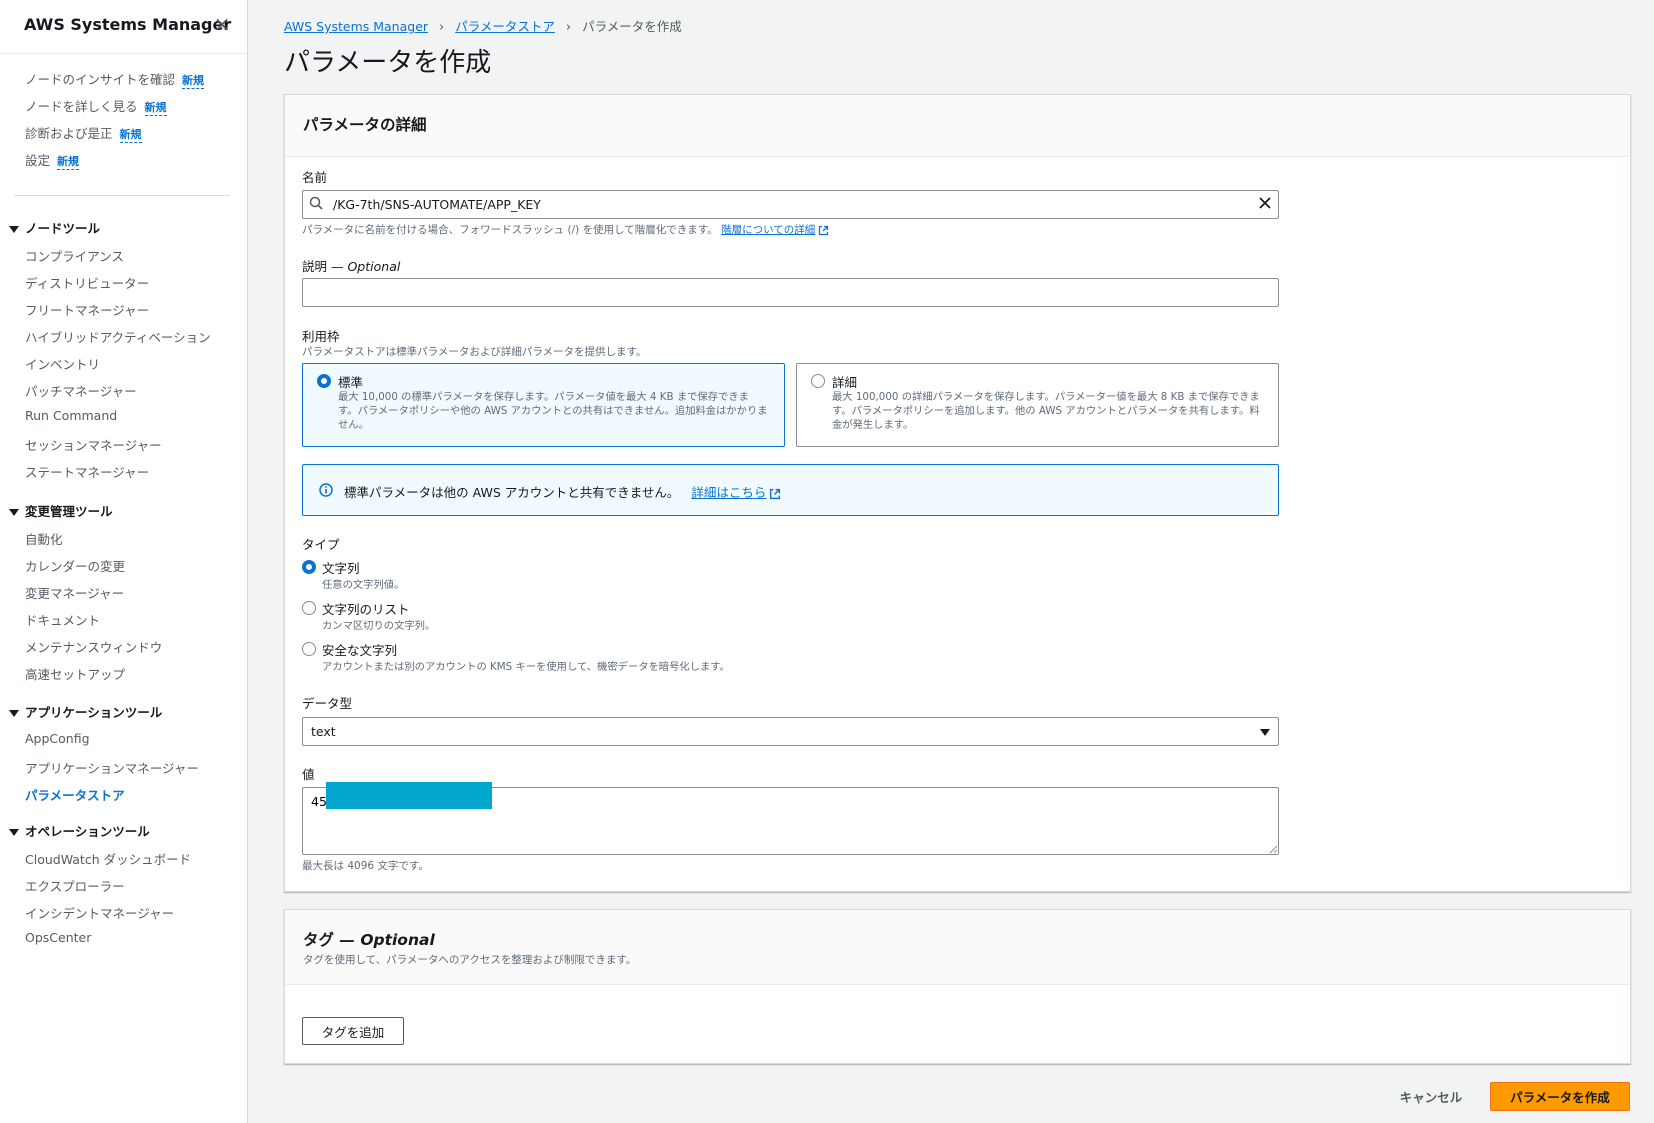 This screenshot has height=1123, width=1654. I want to click on type-label: タイプ, so click(321, 544).